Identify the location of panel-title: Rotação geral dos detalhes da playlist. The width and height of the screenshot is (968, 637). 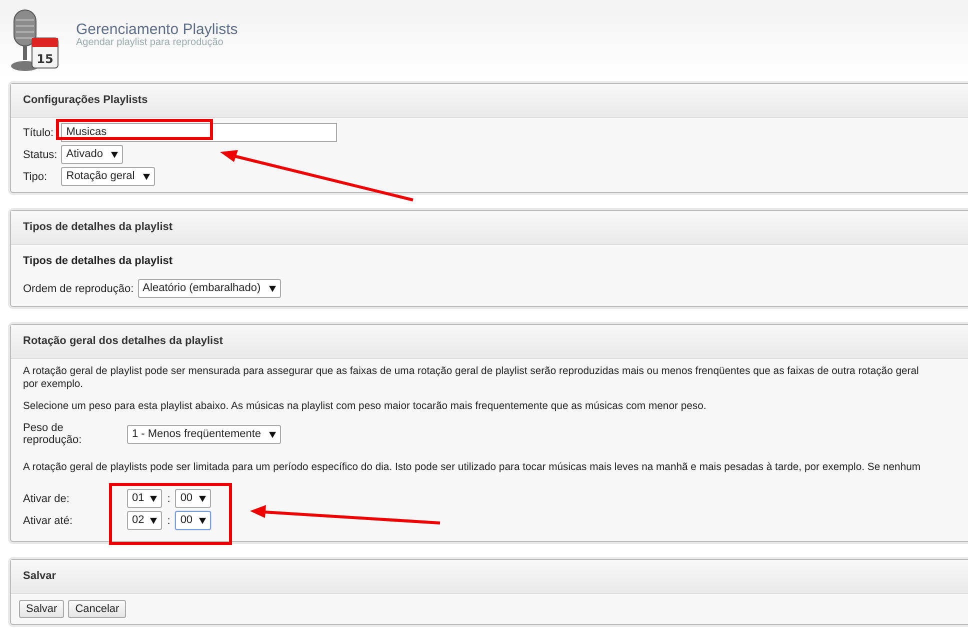
(489, 342).